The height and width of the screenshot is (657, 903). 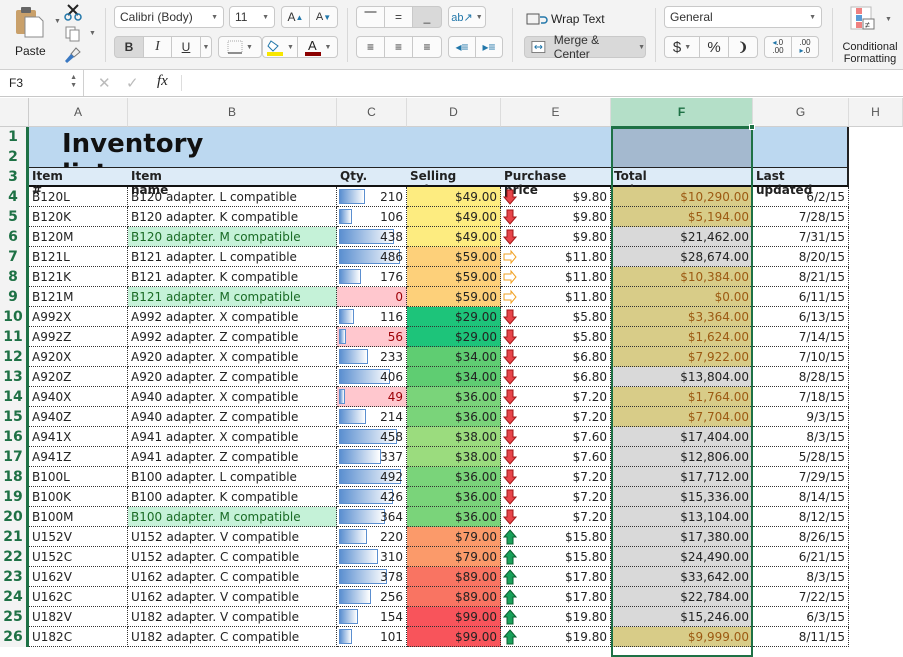 What do you see at coordinates (743, 17) in the screenshot?
I see `number-format-select: General ▼` at bounding box center [743, 17].